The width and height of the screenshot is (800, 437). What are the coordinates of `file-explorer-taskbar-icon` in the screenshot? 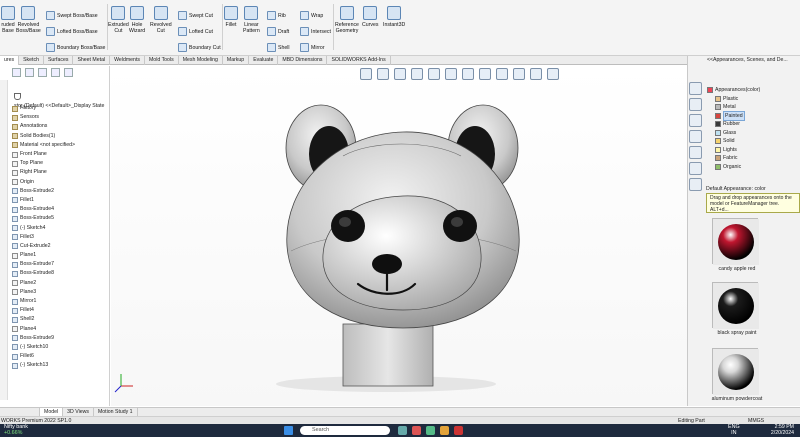 It's located at (444, 430).